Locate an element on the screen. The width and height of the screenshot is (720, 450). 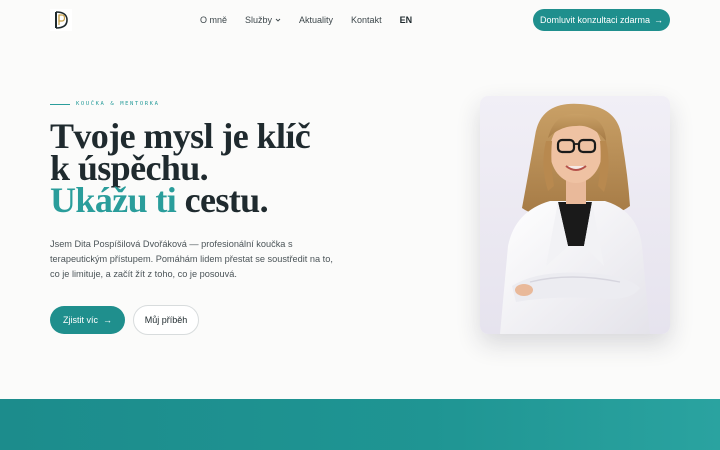
nav-item-sluzby: Služby is located at coordinates (263, 20).